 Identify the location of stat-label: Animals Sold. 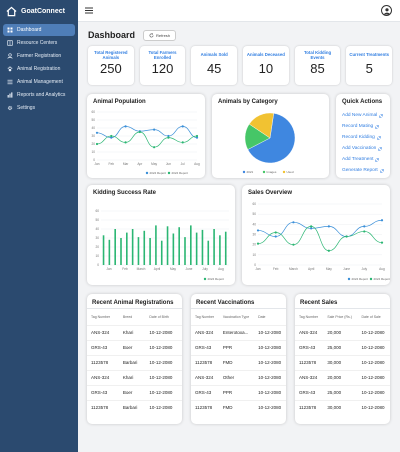
(214, 54).